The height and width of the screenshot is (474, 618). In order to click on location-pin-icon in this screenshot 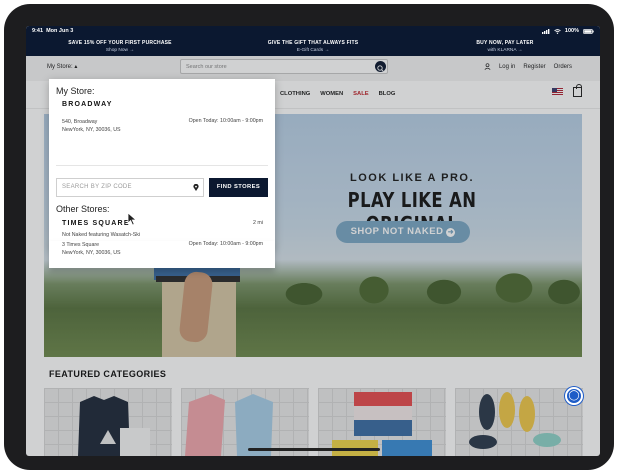, I will do `click(196, 187)`.